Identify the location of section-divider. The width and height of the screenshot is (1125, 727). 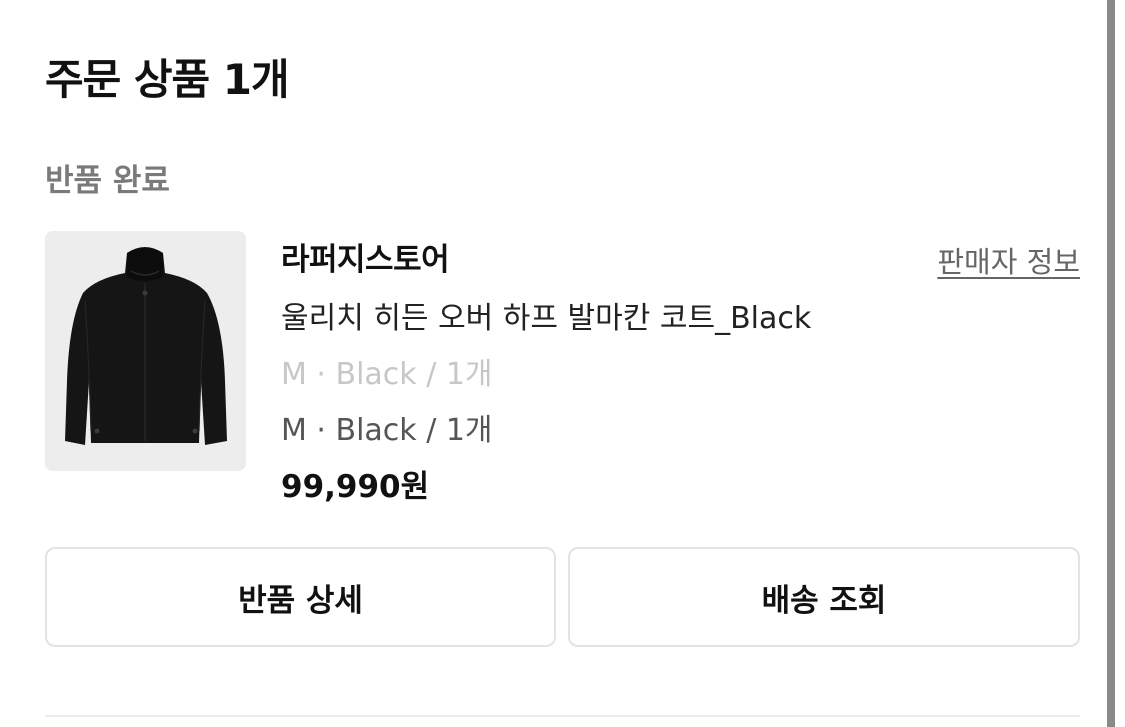
(562, 716).